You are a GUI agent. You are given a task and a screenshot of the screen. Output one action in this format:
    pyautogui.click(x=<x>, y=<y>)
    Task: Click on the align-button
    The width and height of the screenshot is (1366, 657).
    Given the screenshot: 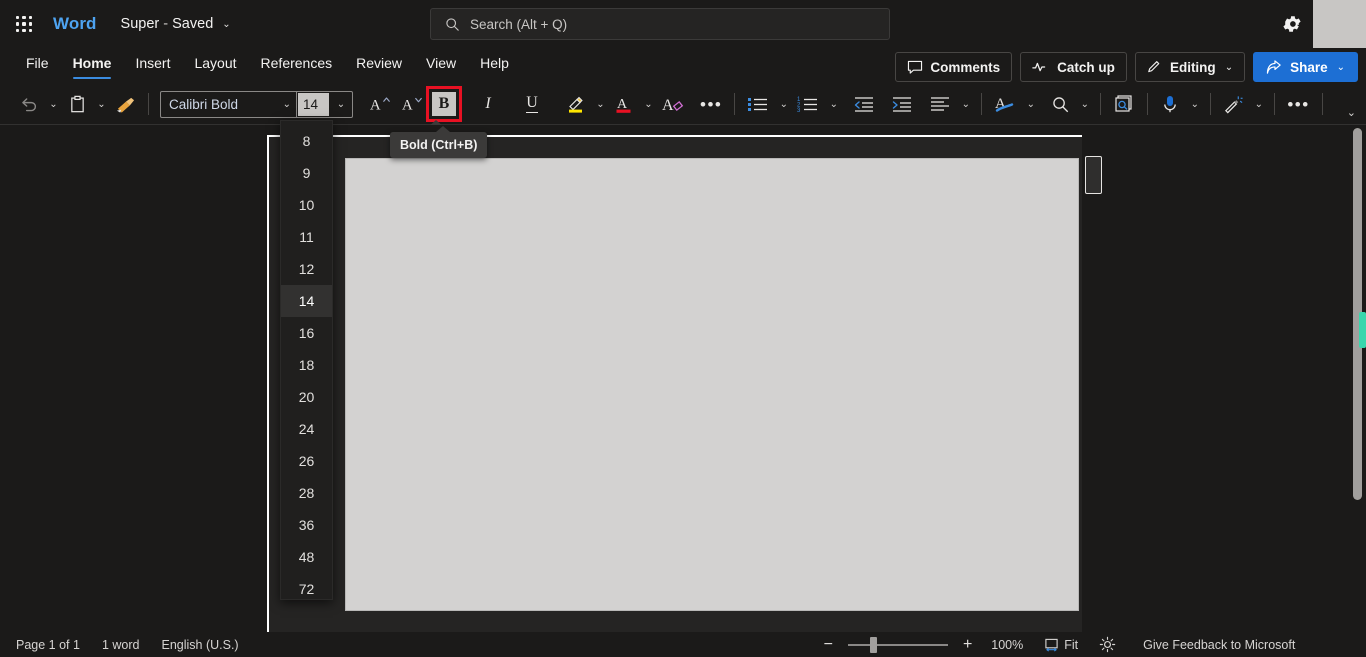 What is the action you would take?
    pyautogui.click(x=940, y=104)
    